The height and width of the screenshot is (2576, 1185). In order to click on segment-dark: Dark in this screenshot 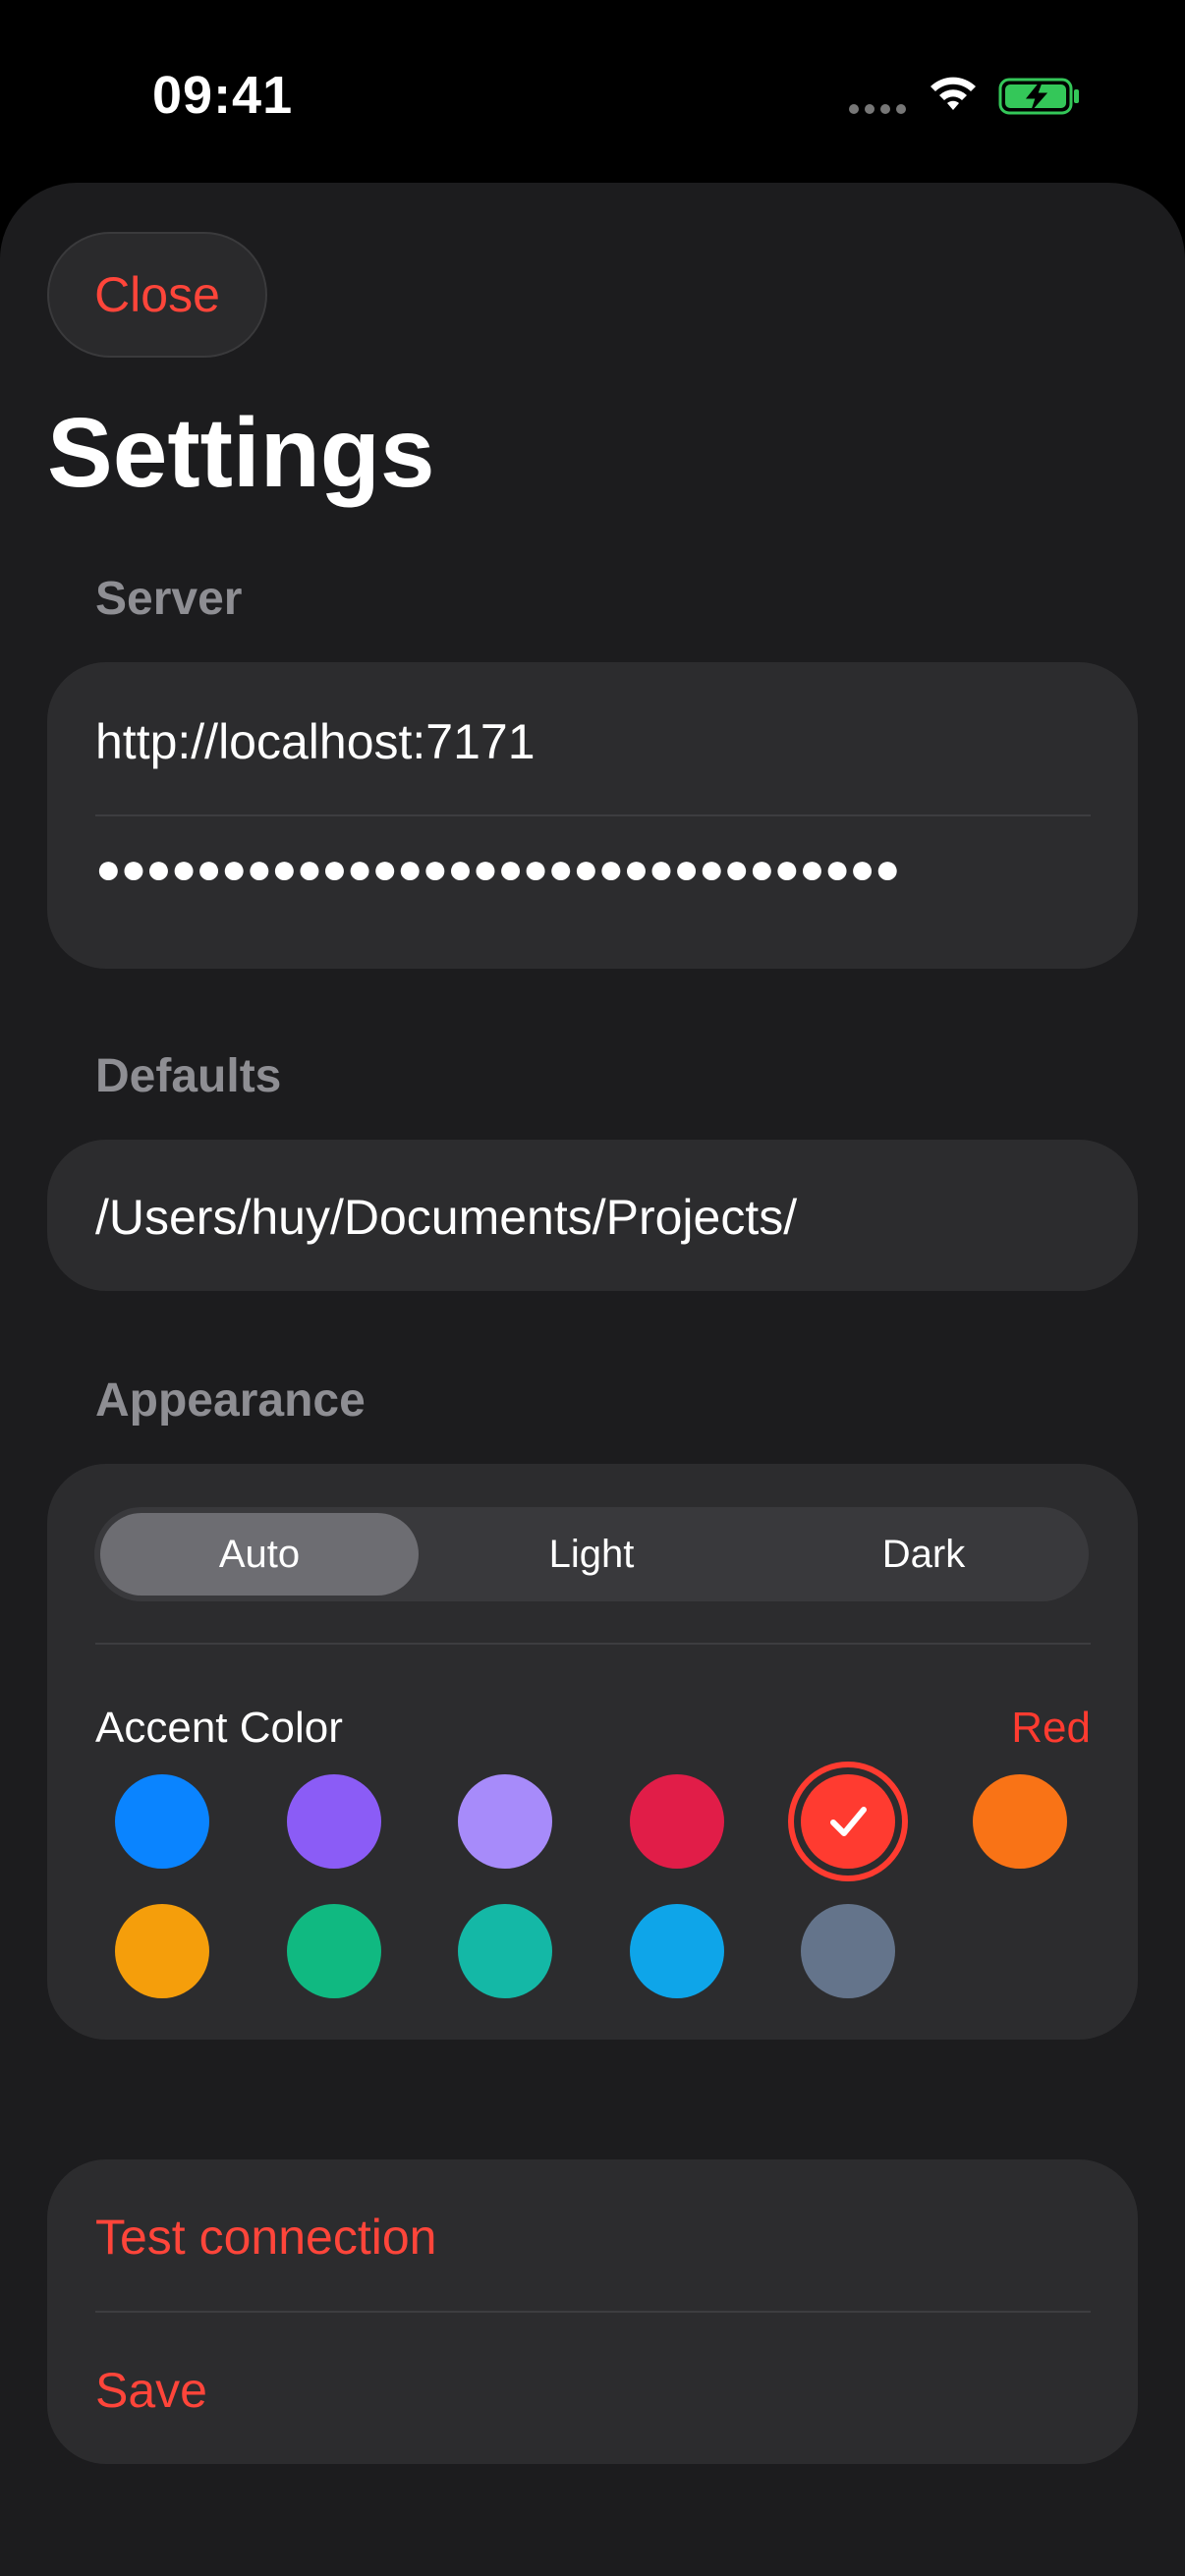, I will do `click(924, 1554)`.